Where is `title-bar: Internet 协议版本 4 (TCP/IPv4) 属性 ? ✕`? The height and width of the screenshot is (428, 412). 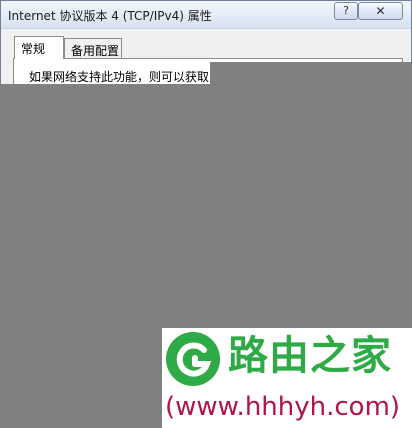 title-bar: Internet 协议版本 4 (TCP/IPv4) 属性 ? ✕ is located at coordinates (206, 15).